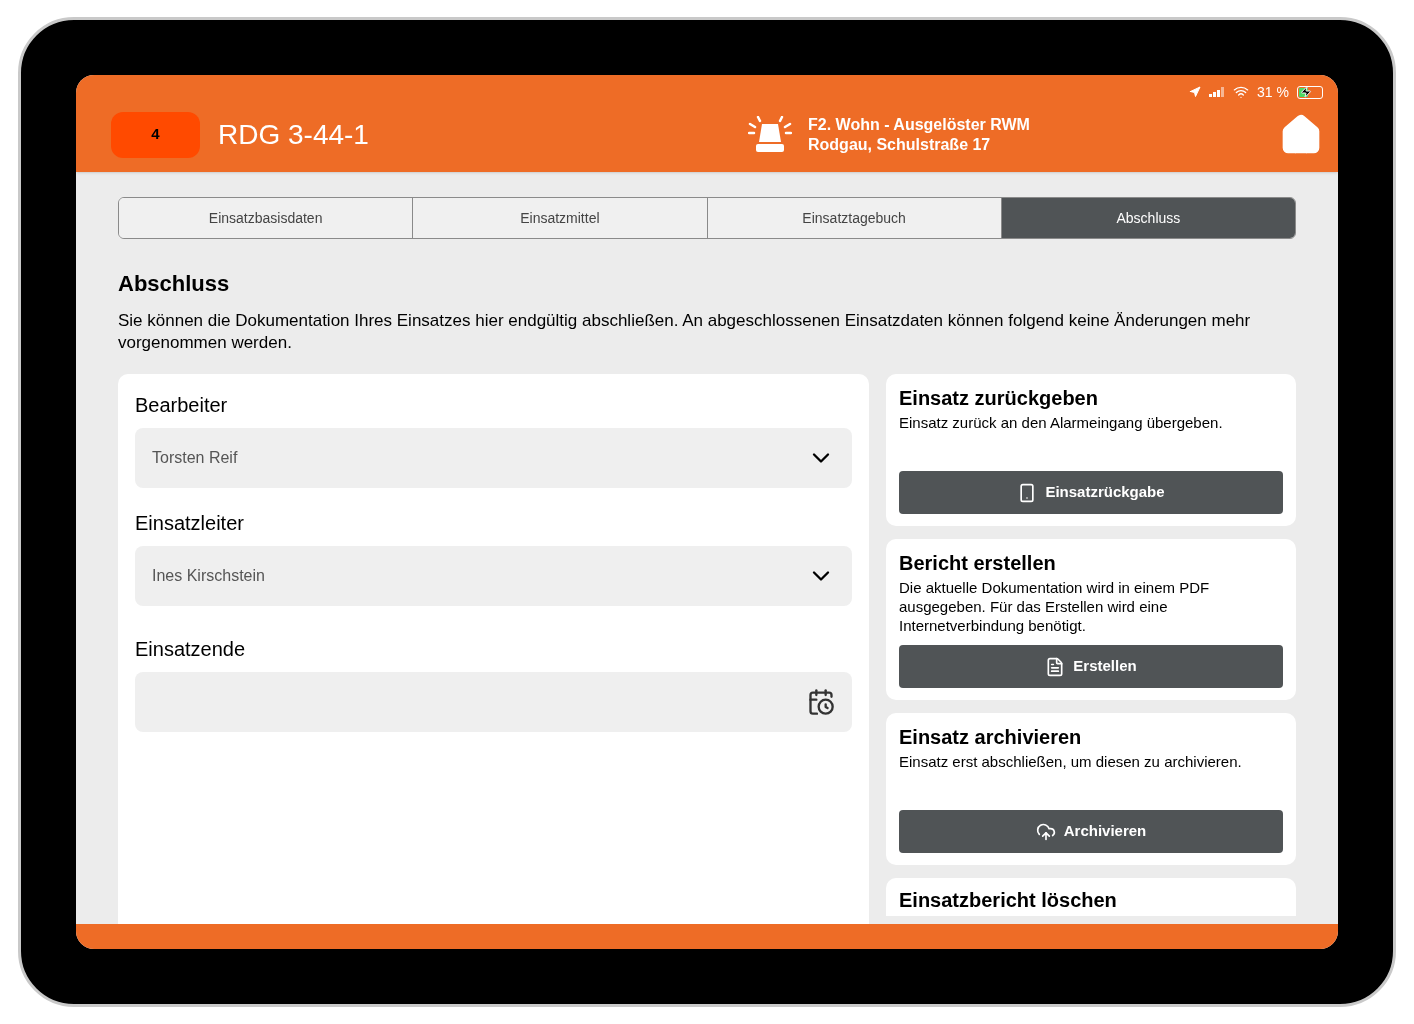  Describe the element at coordinates (1195, 92) in the screenshot. I see `location-icon` at that location.